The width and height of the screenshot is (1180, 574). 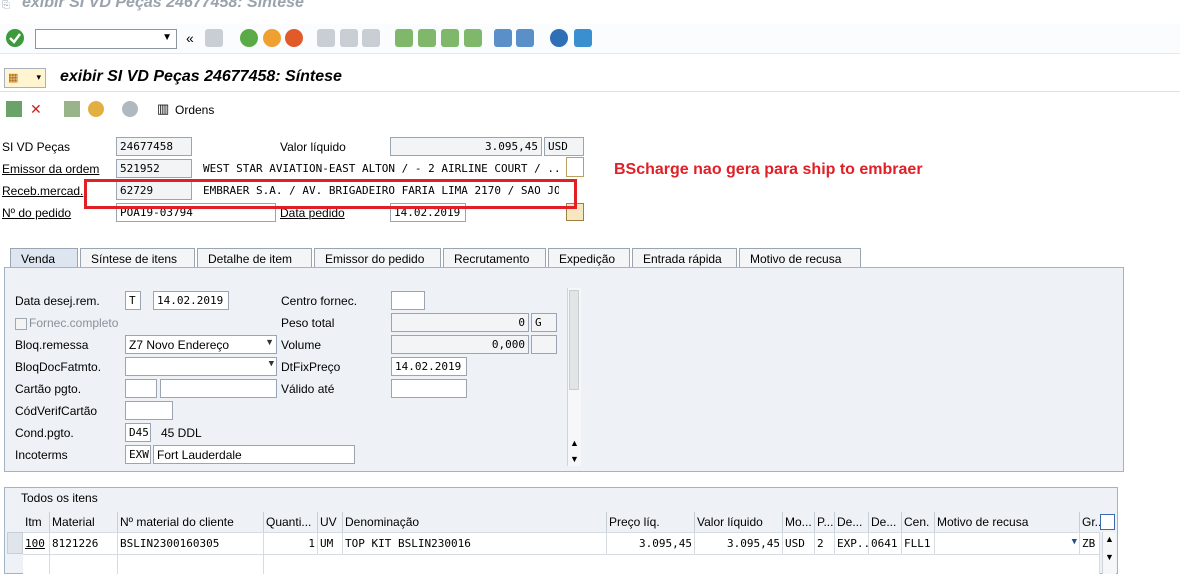 I want to click on cell-net-value: 3.095,45, so click(x=739, y=543).